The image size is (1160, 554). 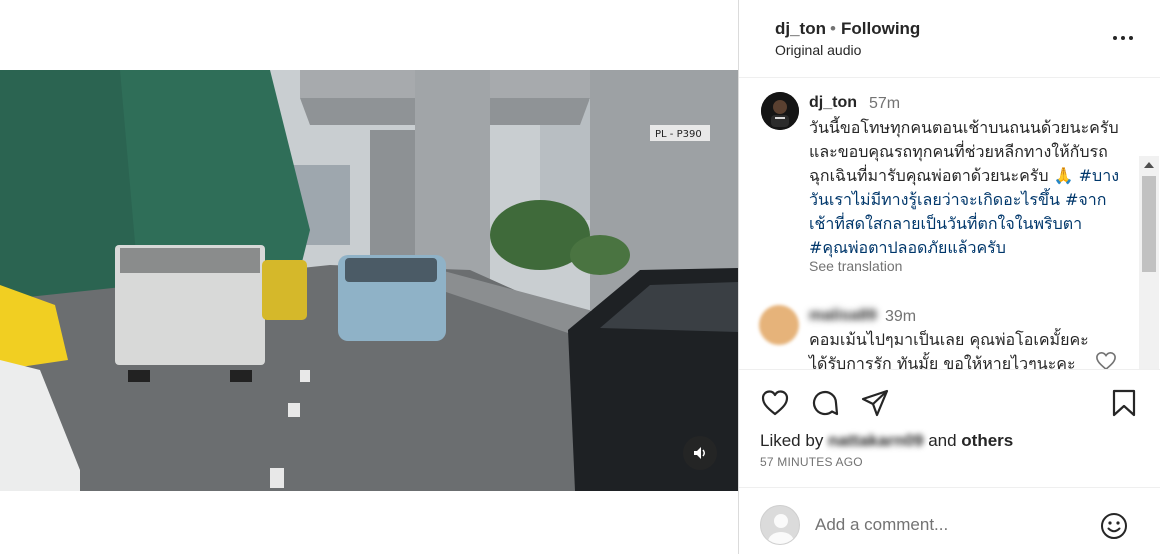 I want to click on liked-by-user: nattakarn09, so click(x=875, y=440).